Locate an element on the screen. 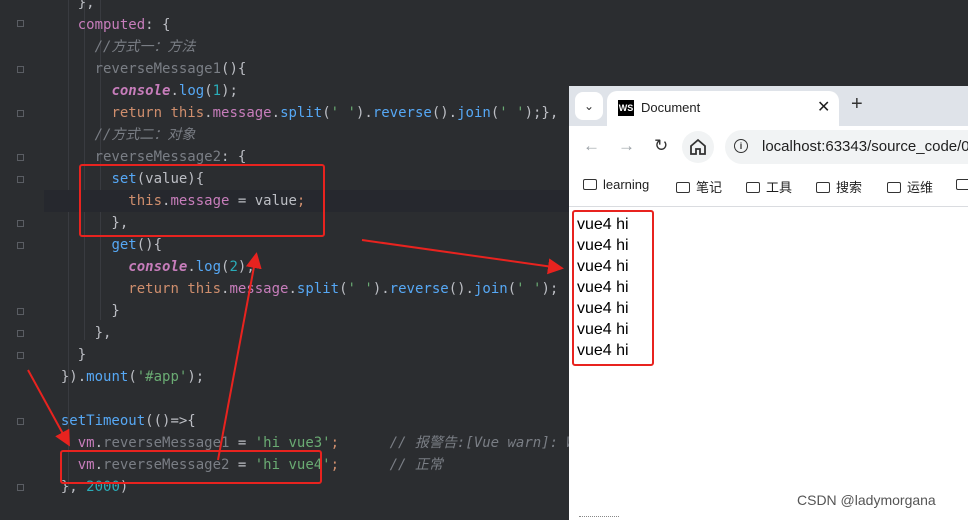 This screenshot has height=520, width=968. arrow-to-setter is located at coordinates (239, 356).